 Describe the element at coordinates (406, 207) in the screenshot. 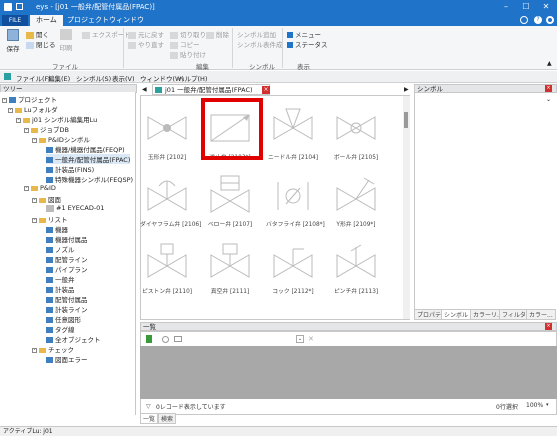

I see `scrollbar` at that location.